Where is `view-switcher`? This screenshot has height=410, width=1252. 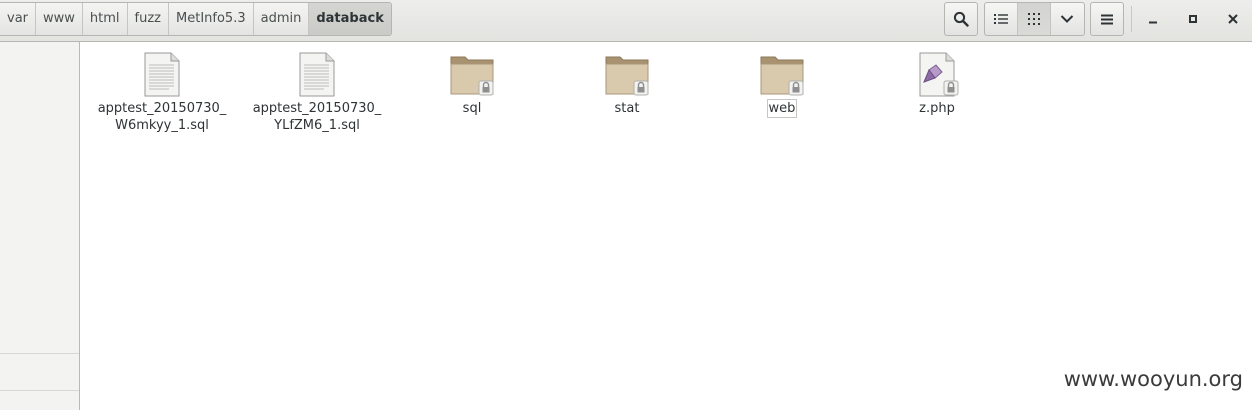 view-switcher is located at coordinates (1034, 19).